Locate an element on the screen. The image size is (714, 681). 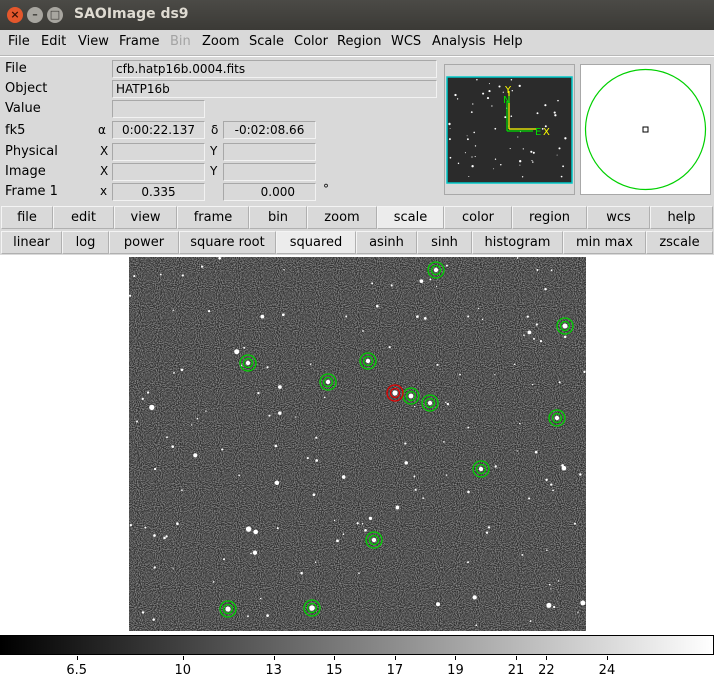
button-file: file is located at coordinates (27, 217).